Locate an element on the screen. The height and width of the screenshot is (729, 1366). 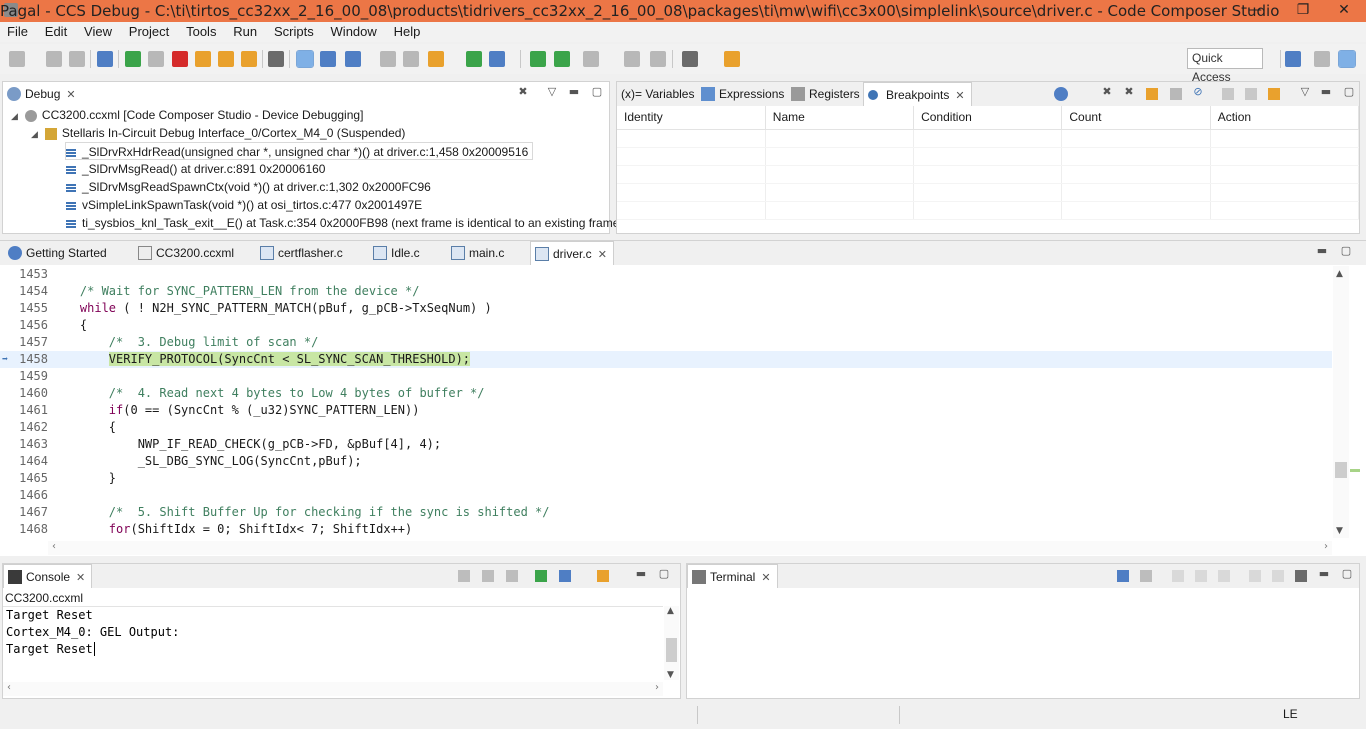
step-into-icon is located at coordinates (203, 59).